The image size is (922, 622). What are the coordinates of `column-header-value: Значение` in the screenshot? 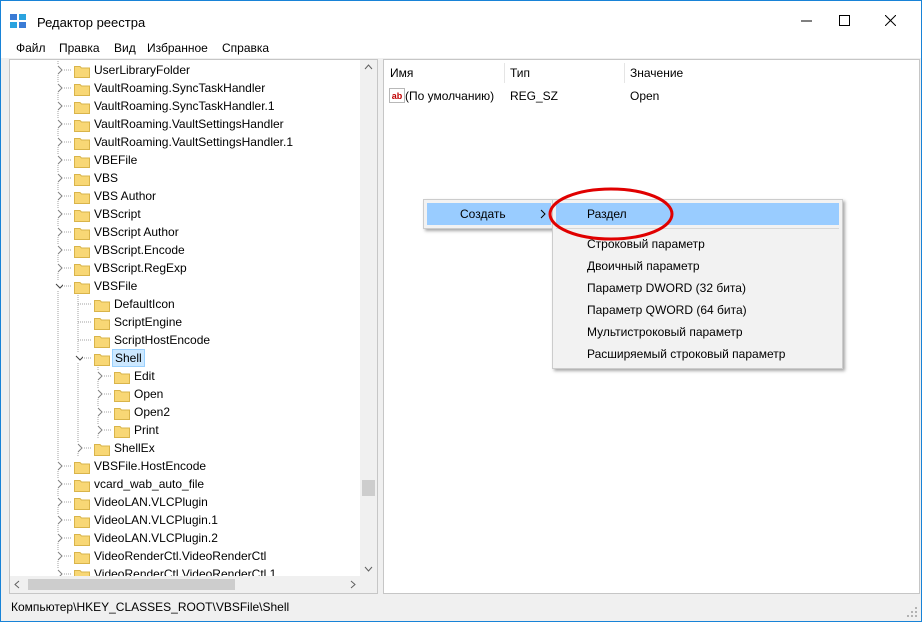 It's located at (724, 72).